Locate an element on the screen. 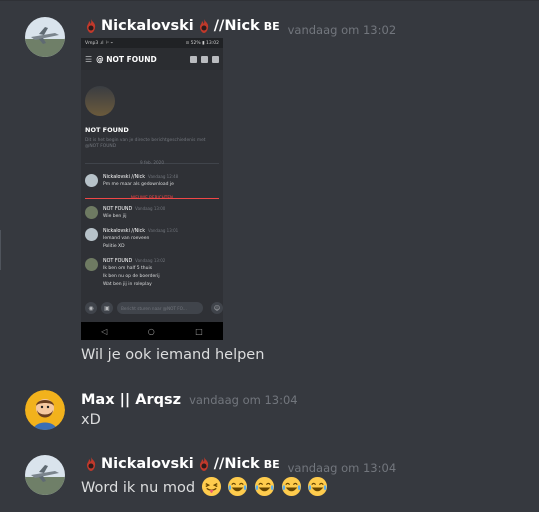 The image size is (539, 512). message-text: xD is located at coordinates (91, 420).